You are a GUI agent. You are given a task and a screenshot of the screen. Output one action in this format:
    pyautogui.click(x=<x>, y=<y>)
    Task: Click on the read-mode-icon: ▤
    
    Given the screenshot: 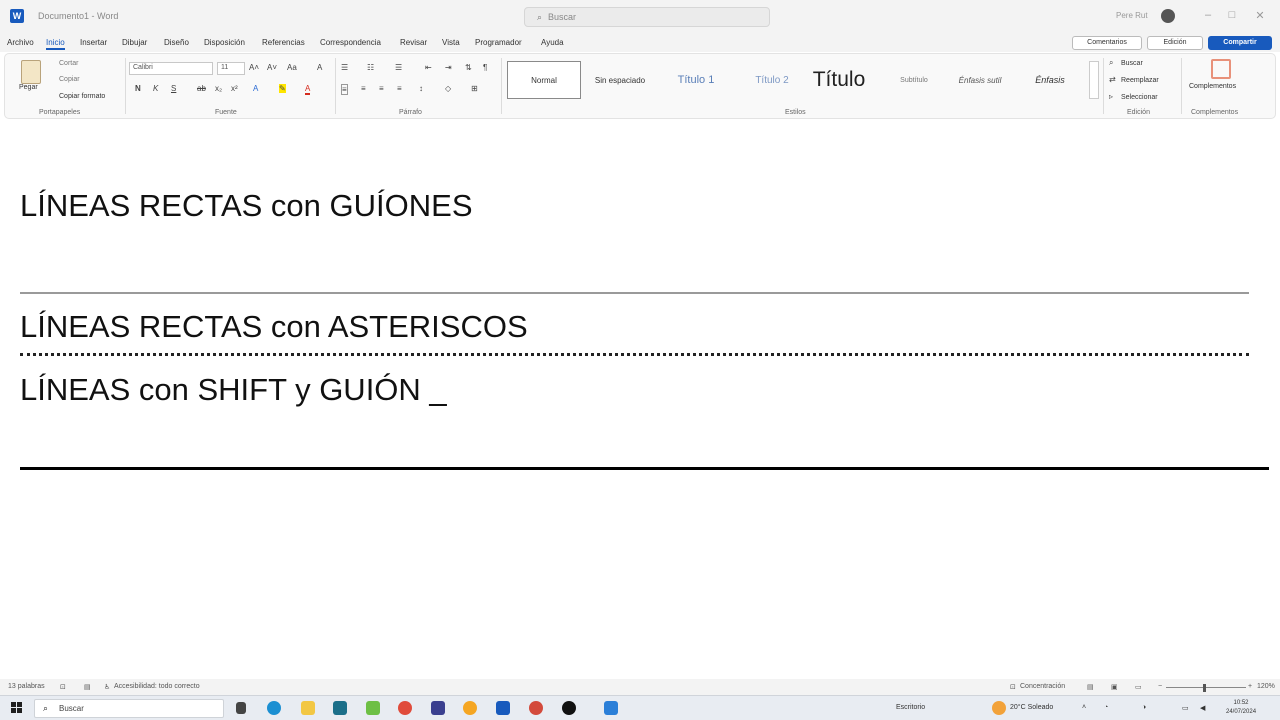 What is the action you would take?
    pyautogui.click(x=1090, y=687)
    